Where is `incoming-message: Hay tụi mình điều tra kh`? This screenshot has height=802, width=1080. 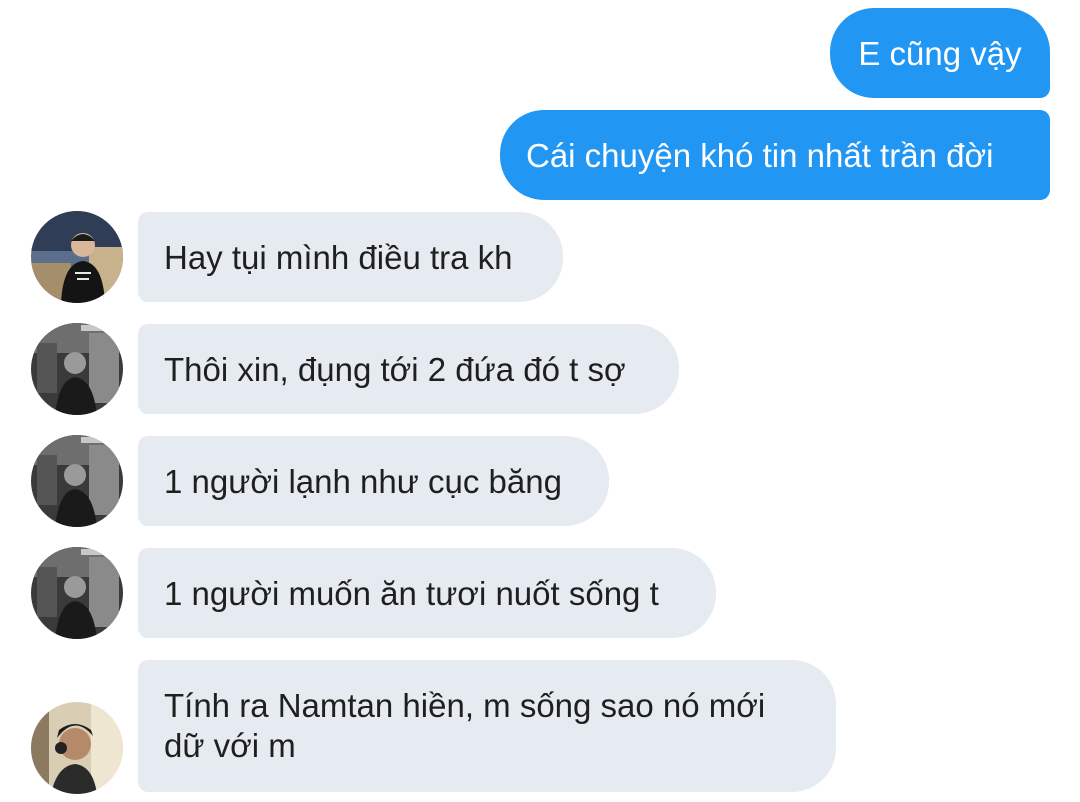 incoming-message: Hay tụi mình điều tra kh is located at coordinates (350, 257).